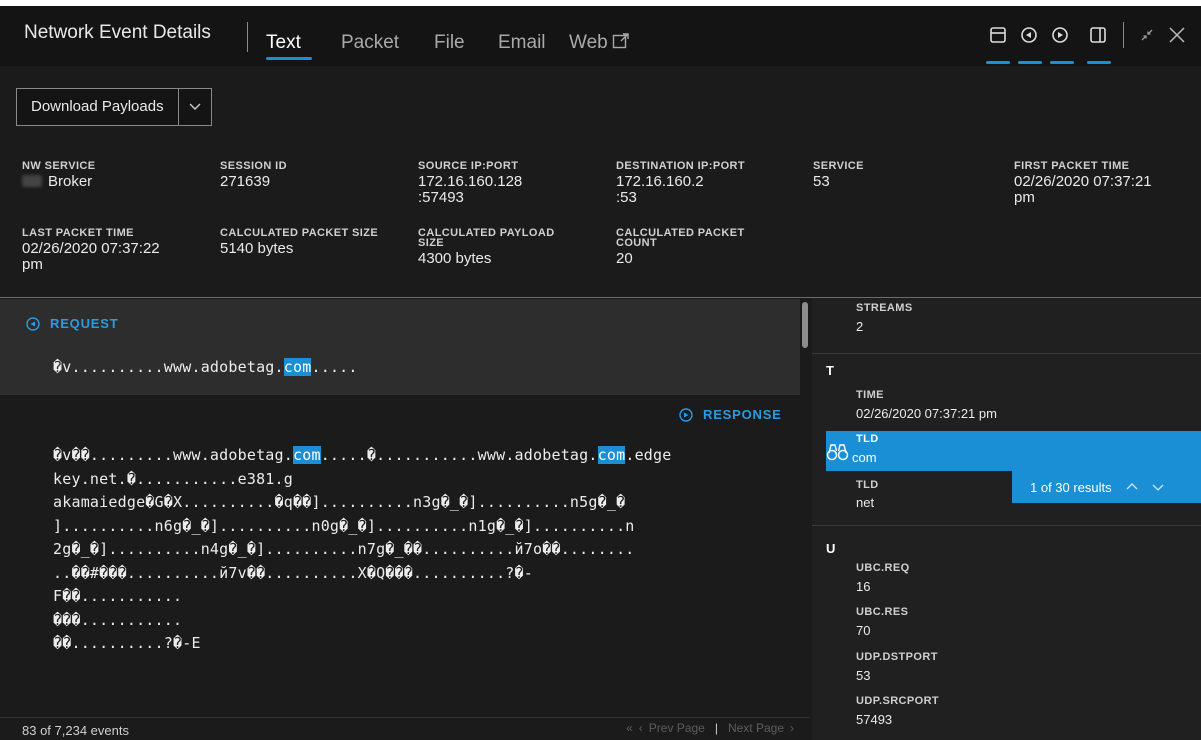  I want to click on request-header: REQUEST, so click(72, 323).